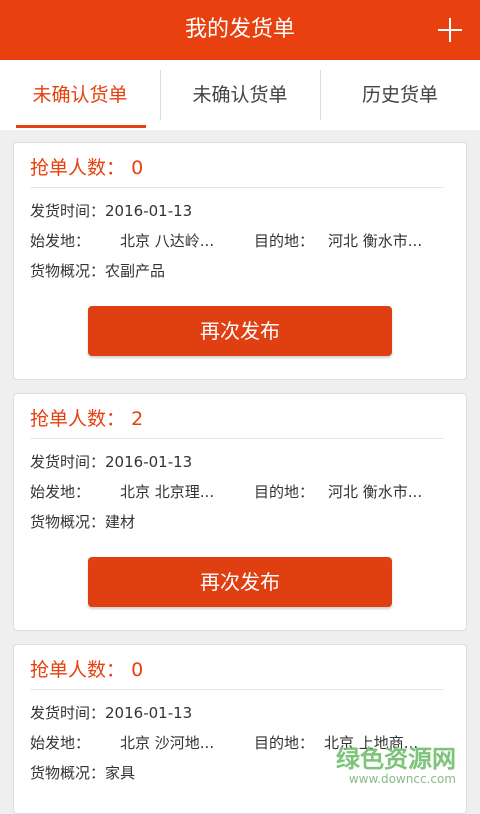  I want to click on cargo-row: 货物概况：建材, so click(82, 522).